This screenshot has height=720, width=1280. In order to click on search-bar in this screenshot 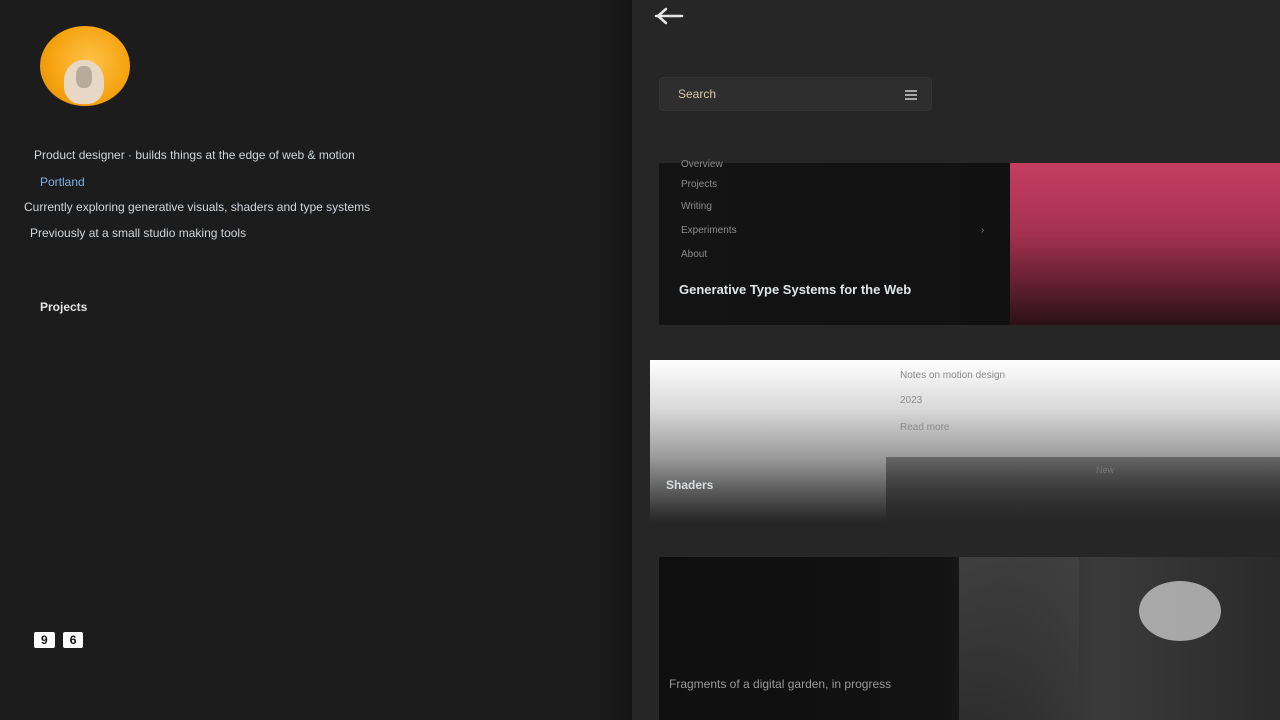, I will do `click(795, 94)`.